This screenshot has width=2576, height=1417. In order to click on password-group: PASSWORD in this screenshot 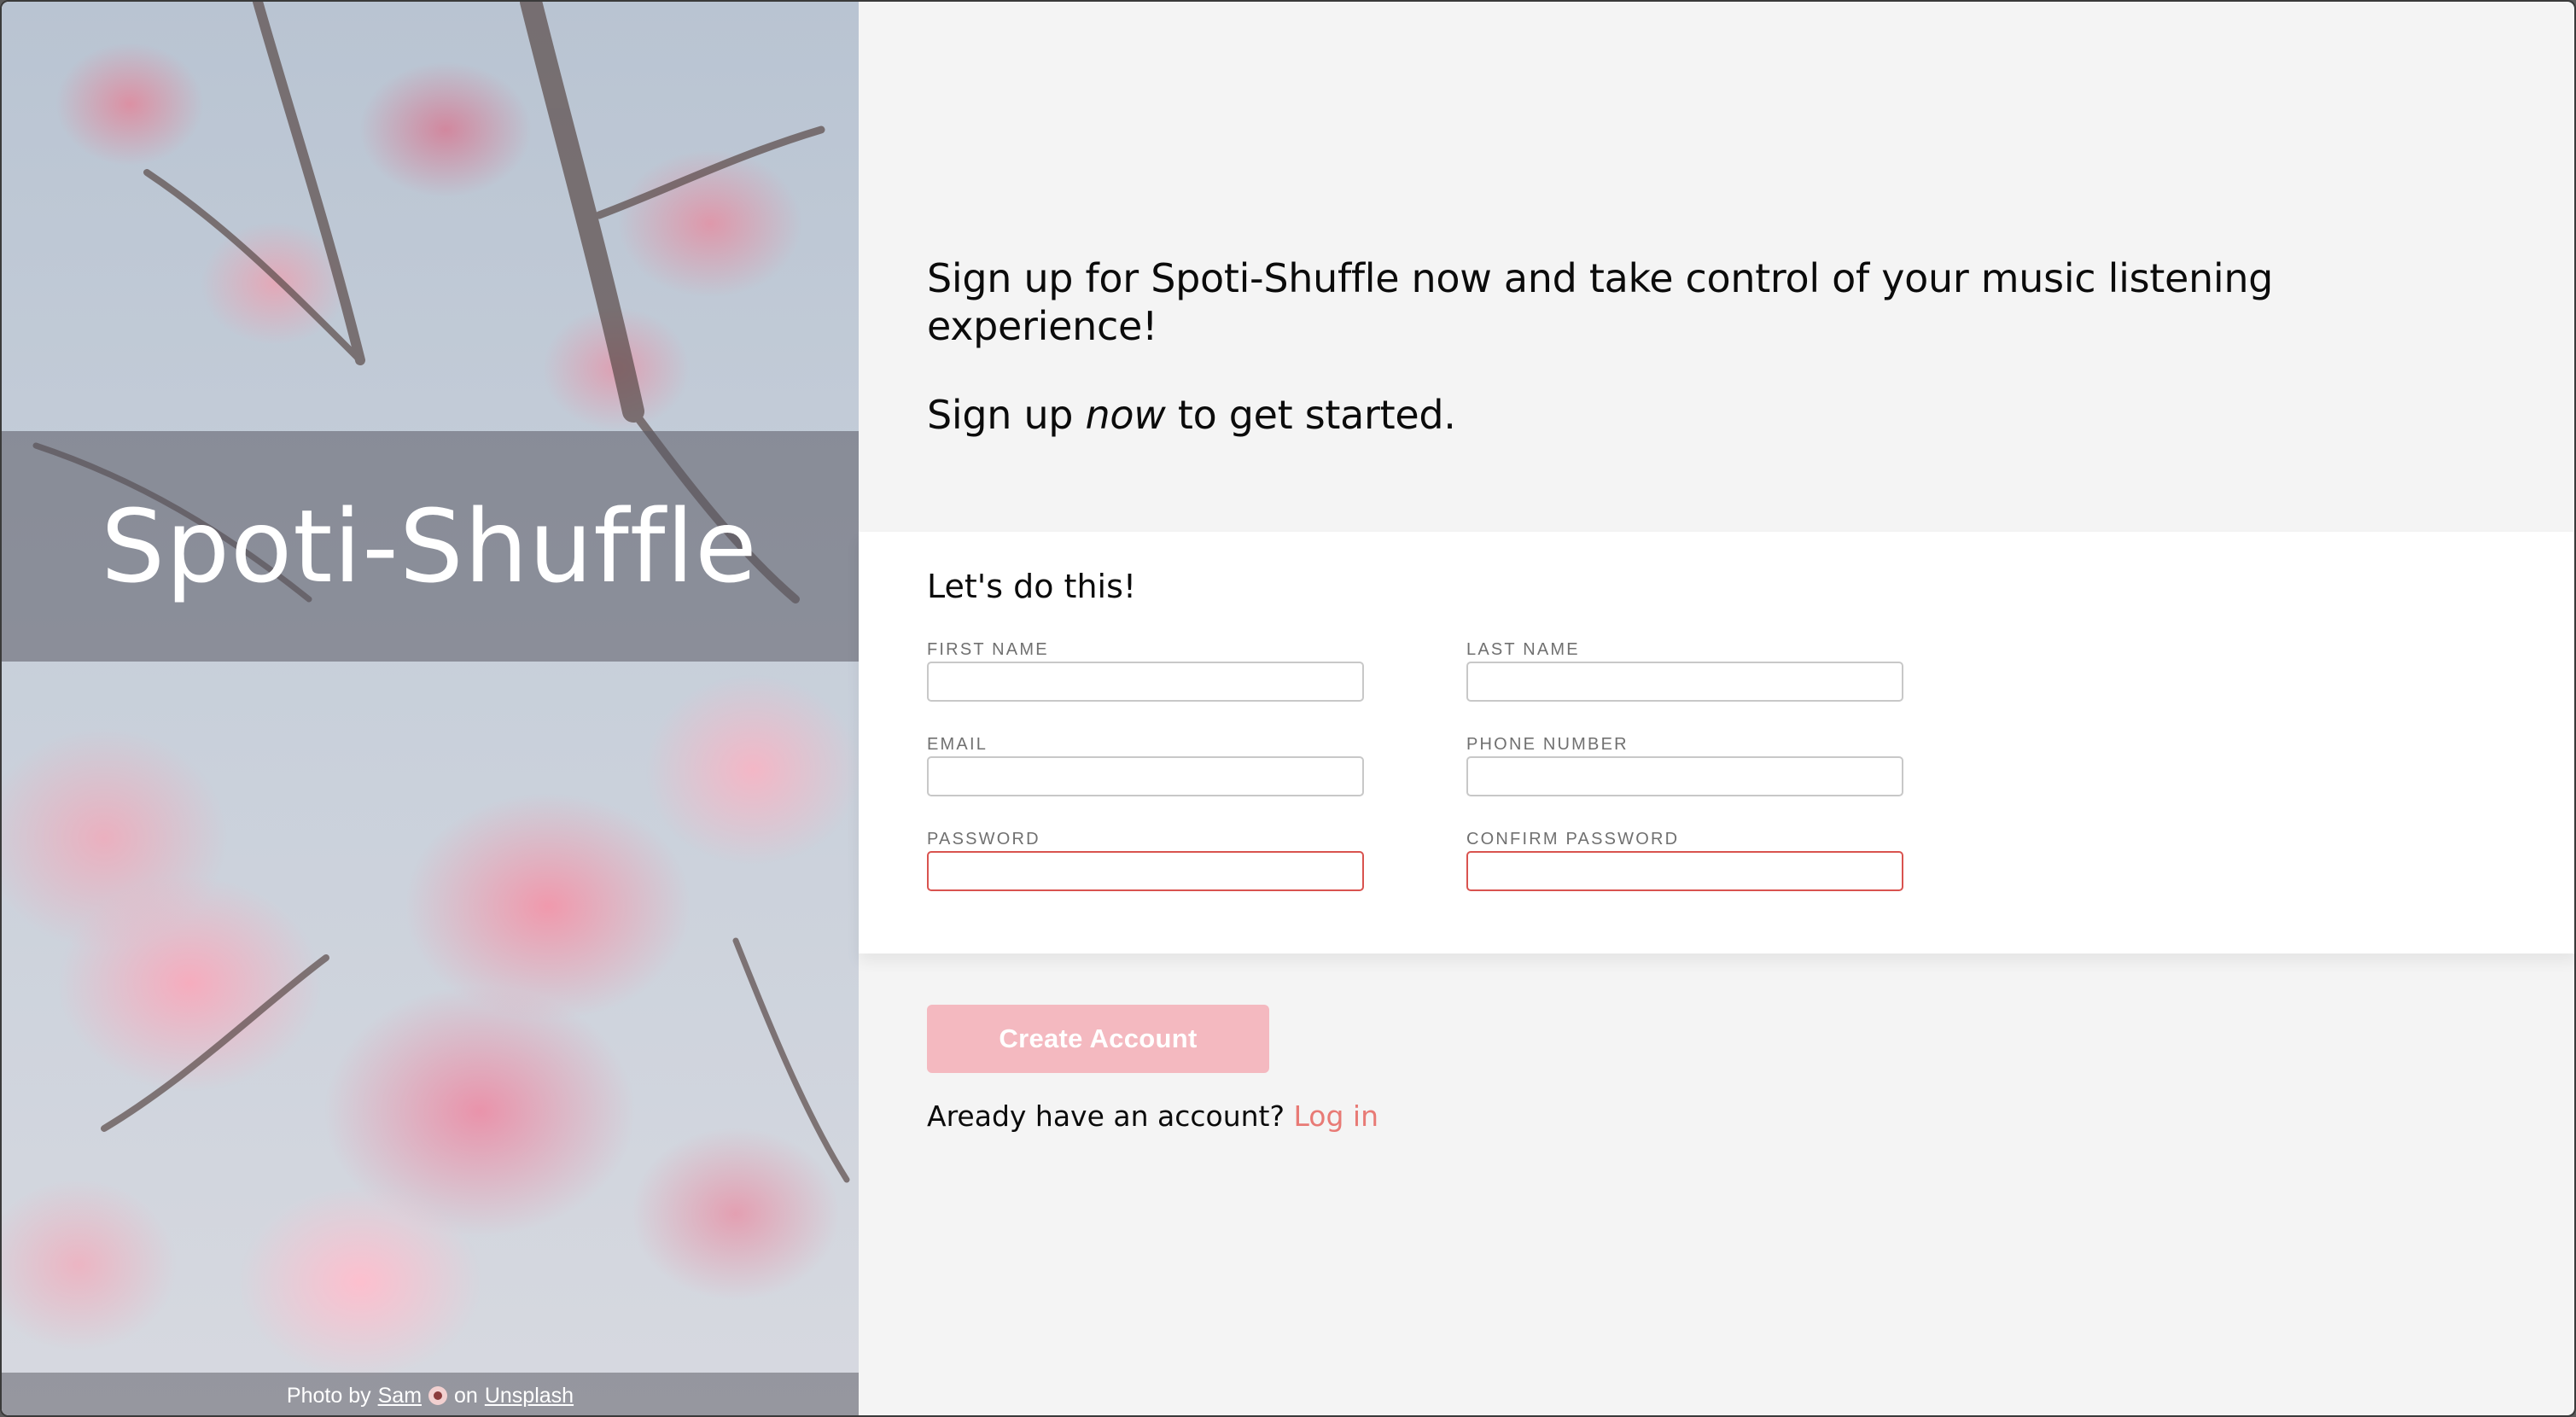, I will do `click(1145, 860)`.